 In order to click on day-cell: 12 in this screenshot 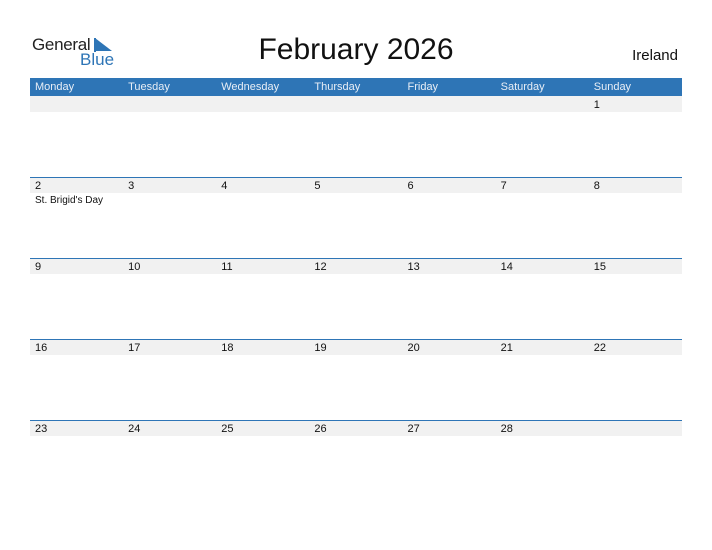, I will do `click(355, 298)`.